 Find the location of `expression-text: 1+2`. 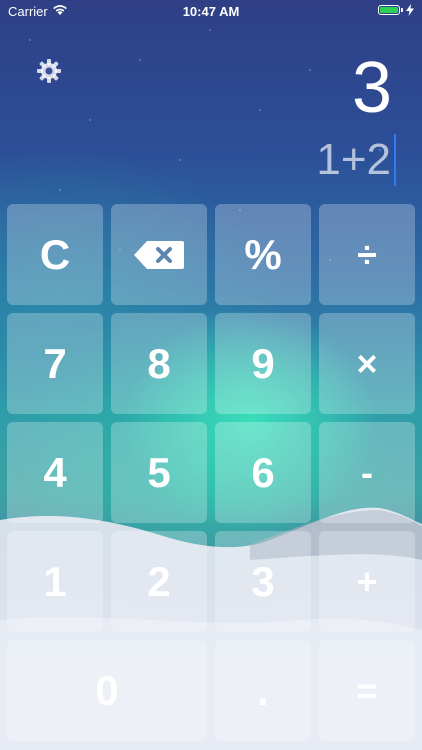

expression-text: 1+2 is located at coordinates (353, 159).